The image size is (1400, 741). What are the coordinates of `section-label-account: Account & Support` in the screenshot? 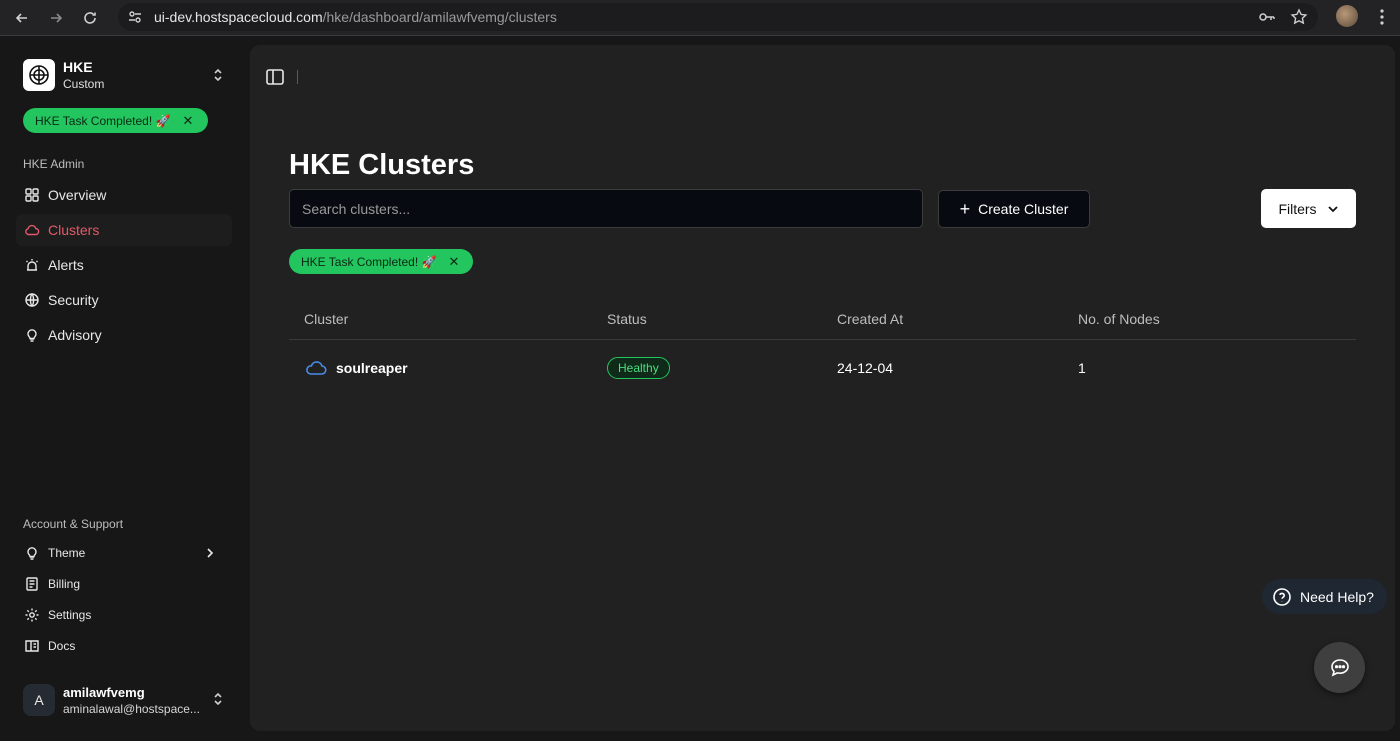 It's located at (73, 524).